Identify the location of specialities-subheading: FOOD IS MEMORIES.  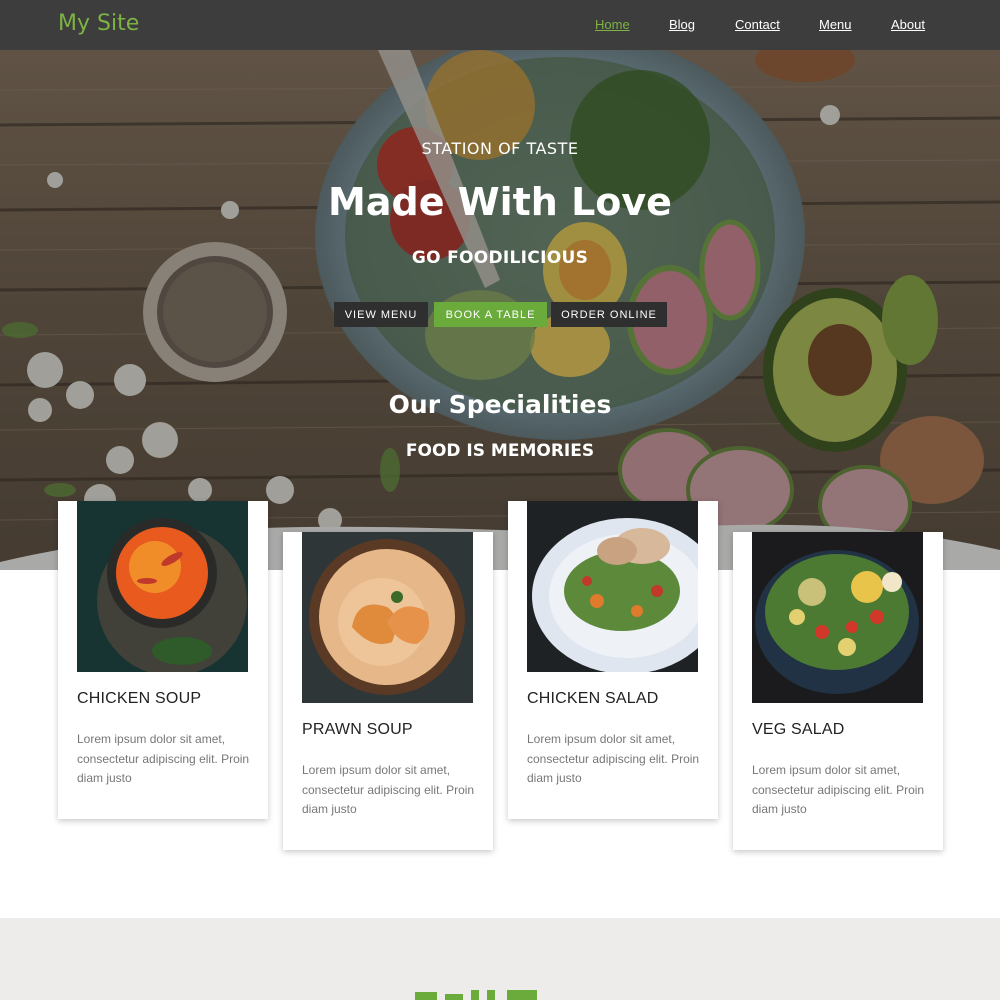
(500, 451).